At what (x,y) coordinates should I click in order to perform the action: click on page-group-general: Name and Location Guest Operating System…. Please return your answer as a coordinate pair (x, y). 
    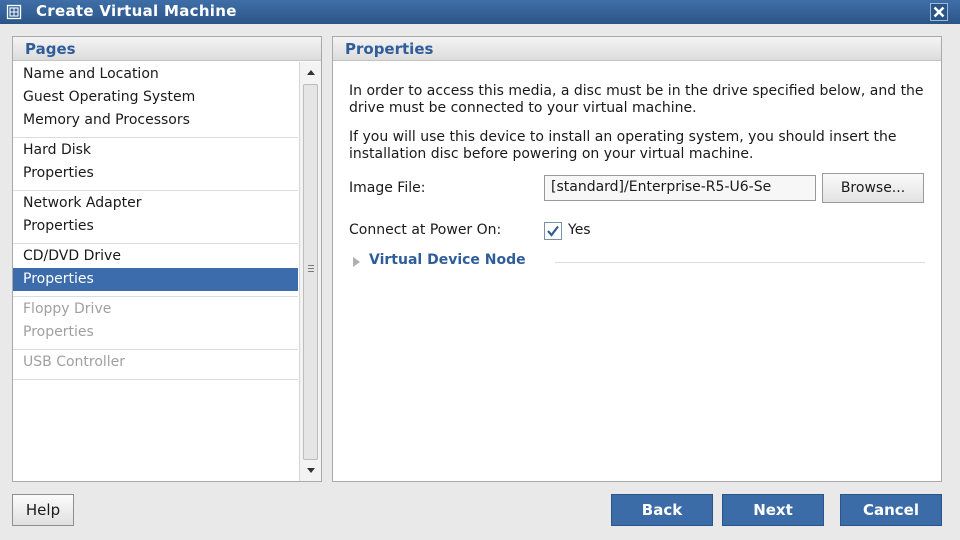
    Looking at the image, I should click on (155, 100).